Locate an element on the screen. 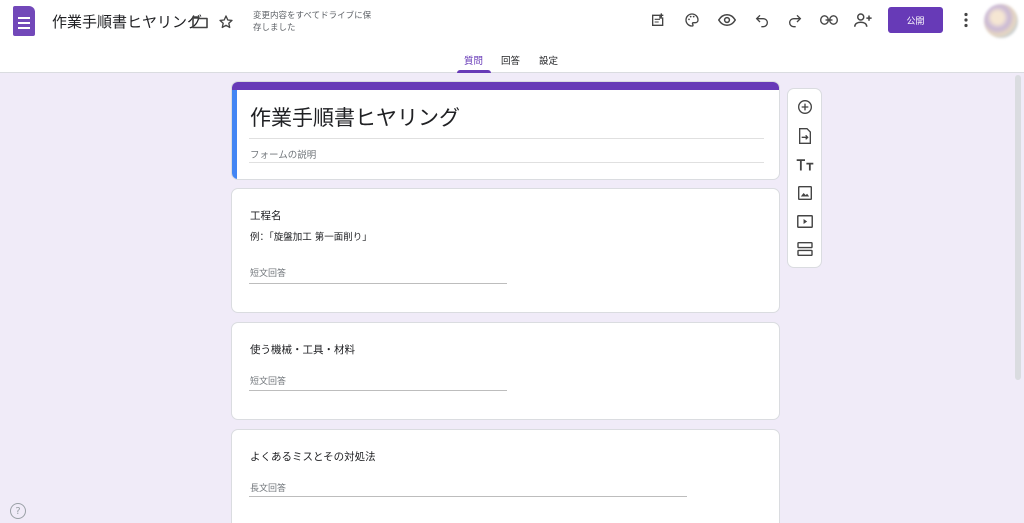  question-card: 工程名 例：「旋盤加工 第一面削り」 短文回答 is located at coordinates (505, 250).